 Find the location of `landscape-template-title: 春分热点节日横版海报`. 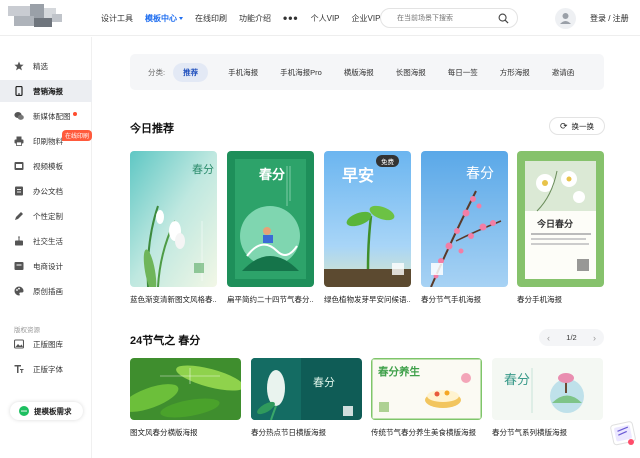

landscape-template-title: 春分热点节日横版海报 is located at coordinates (288, 432).